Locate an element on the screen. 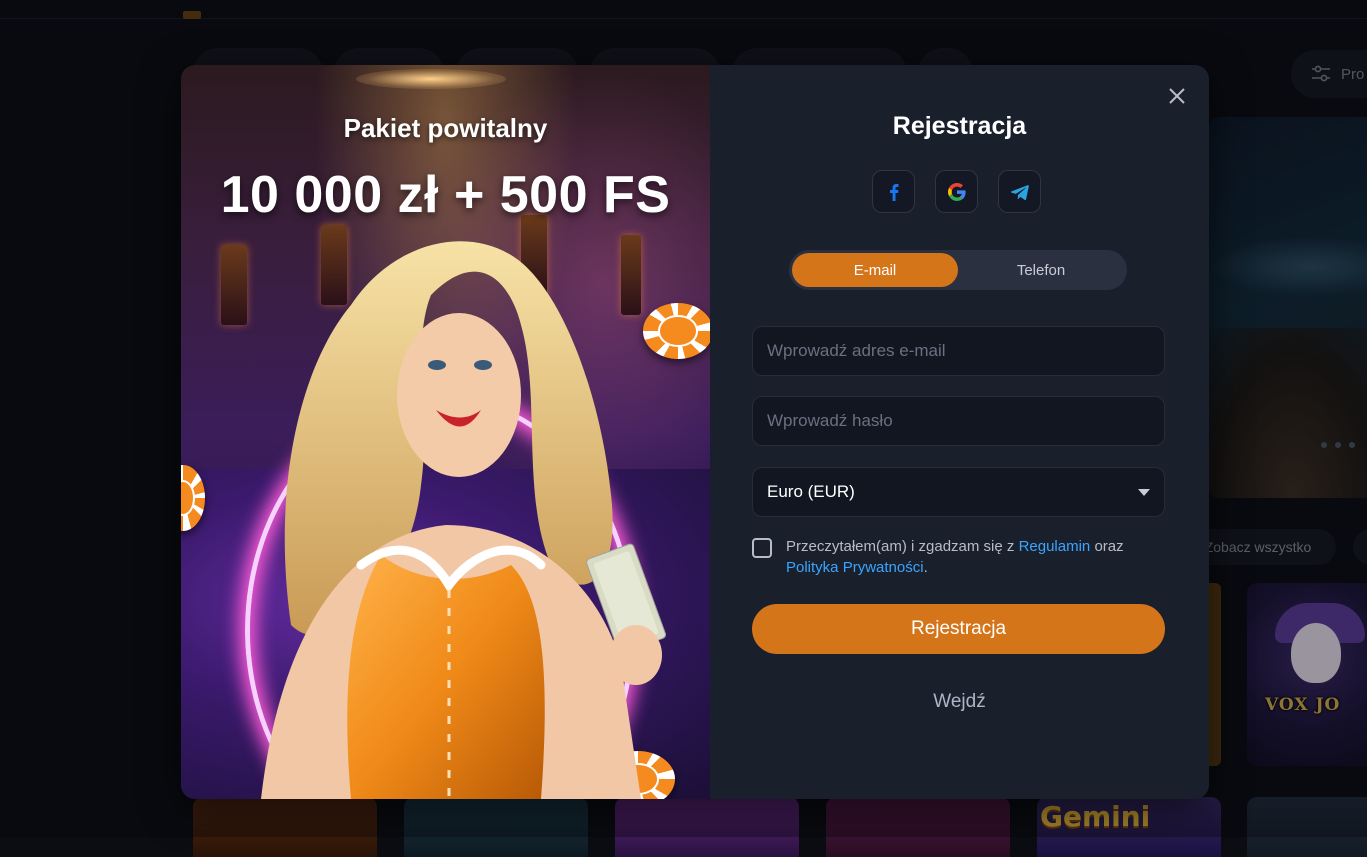 This screenshot has height=857, width=1367. telegram-login-button is located at coordinates (1019, 191).